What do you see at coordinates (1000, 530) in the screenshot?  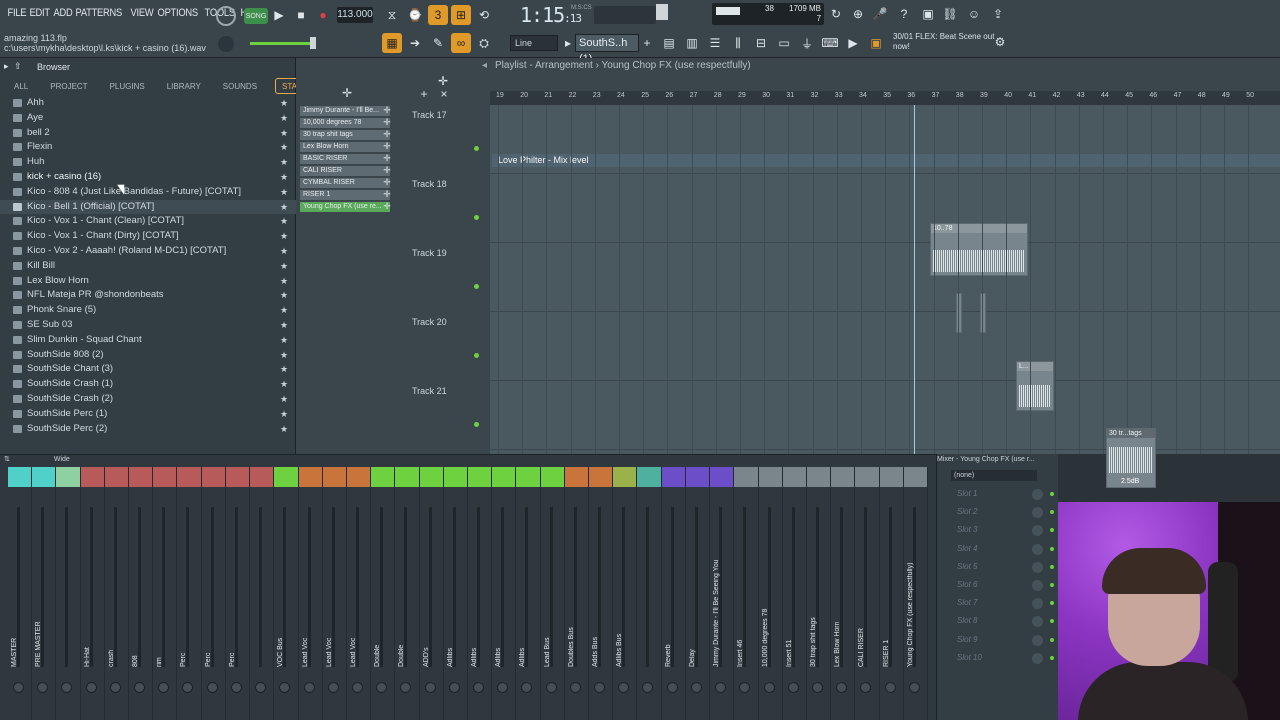 I see `effect-slot: Slot 3` at bounding box center [1000, 530].